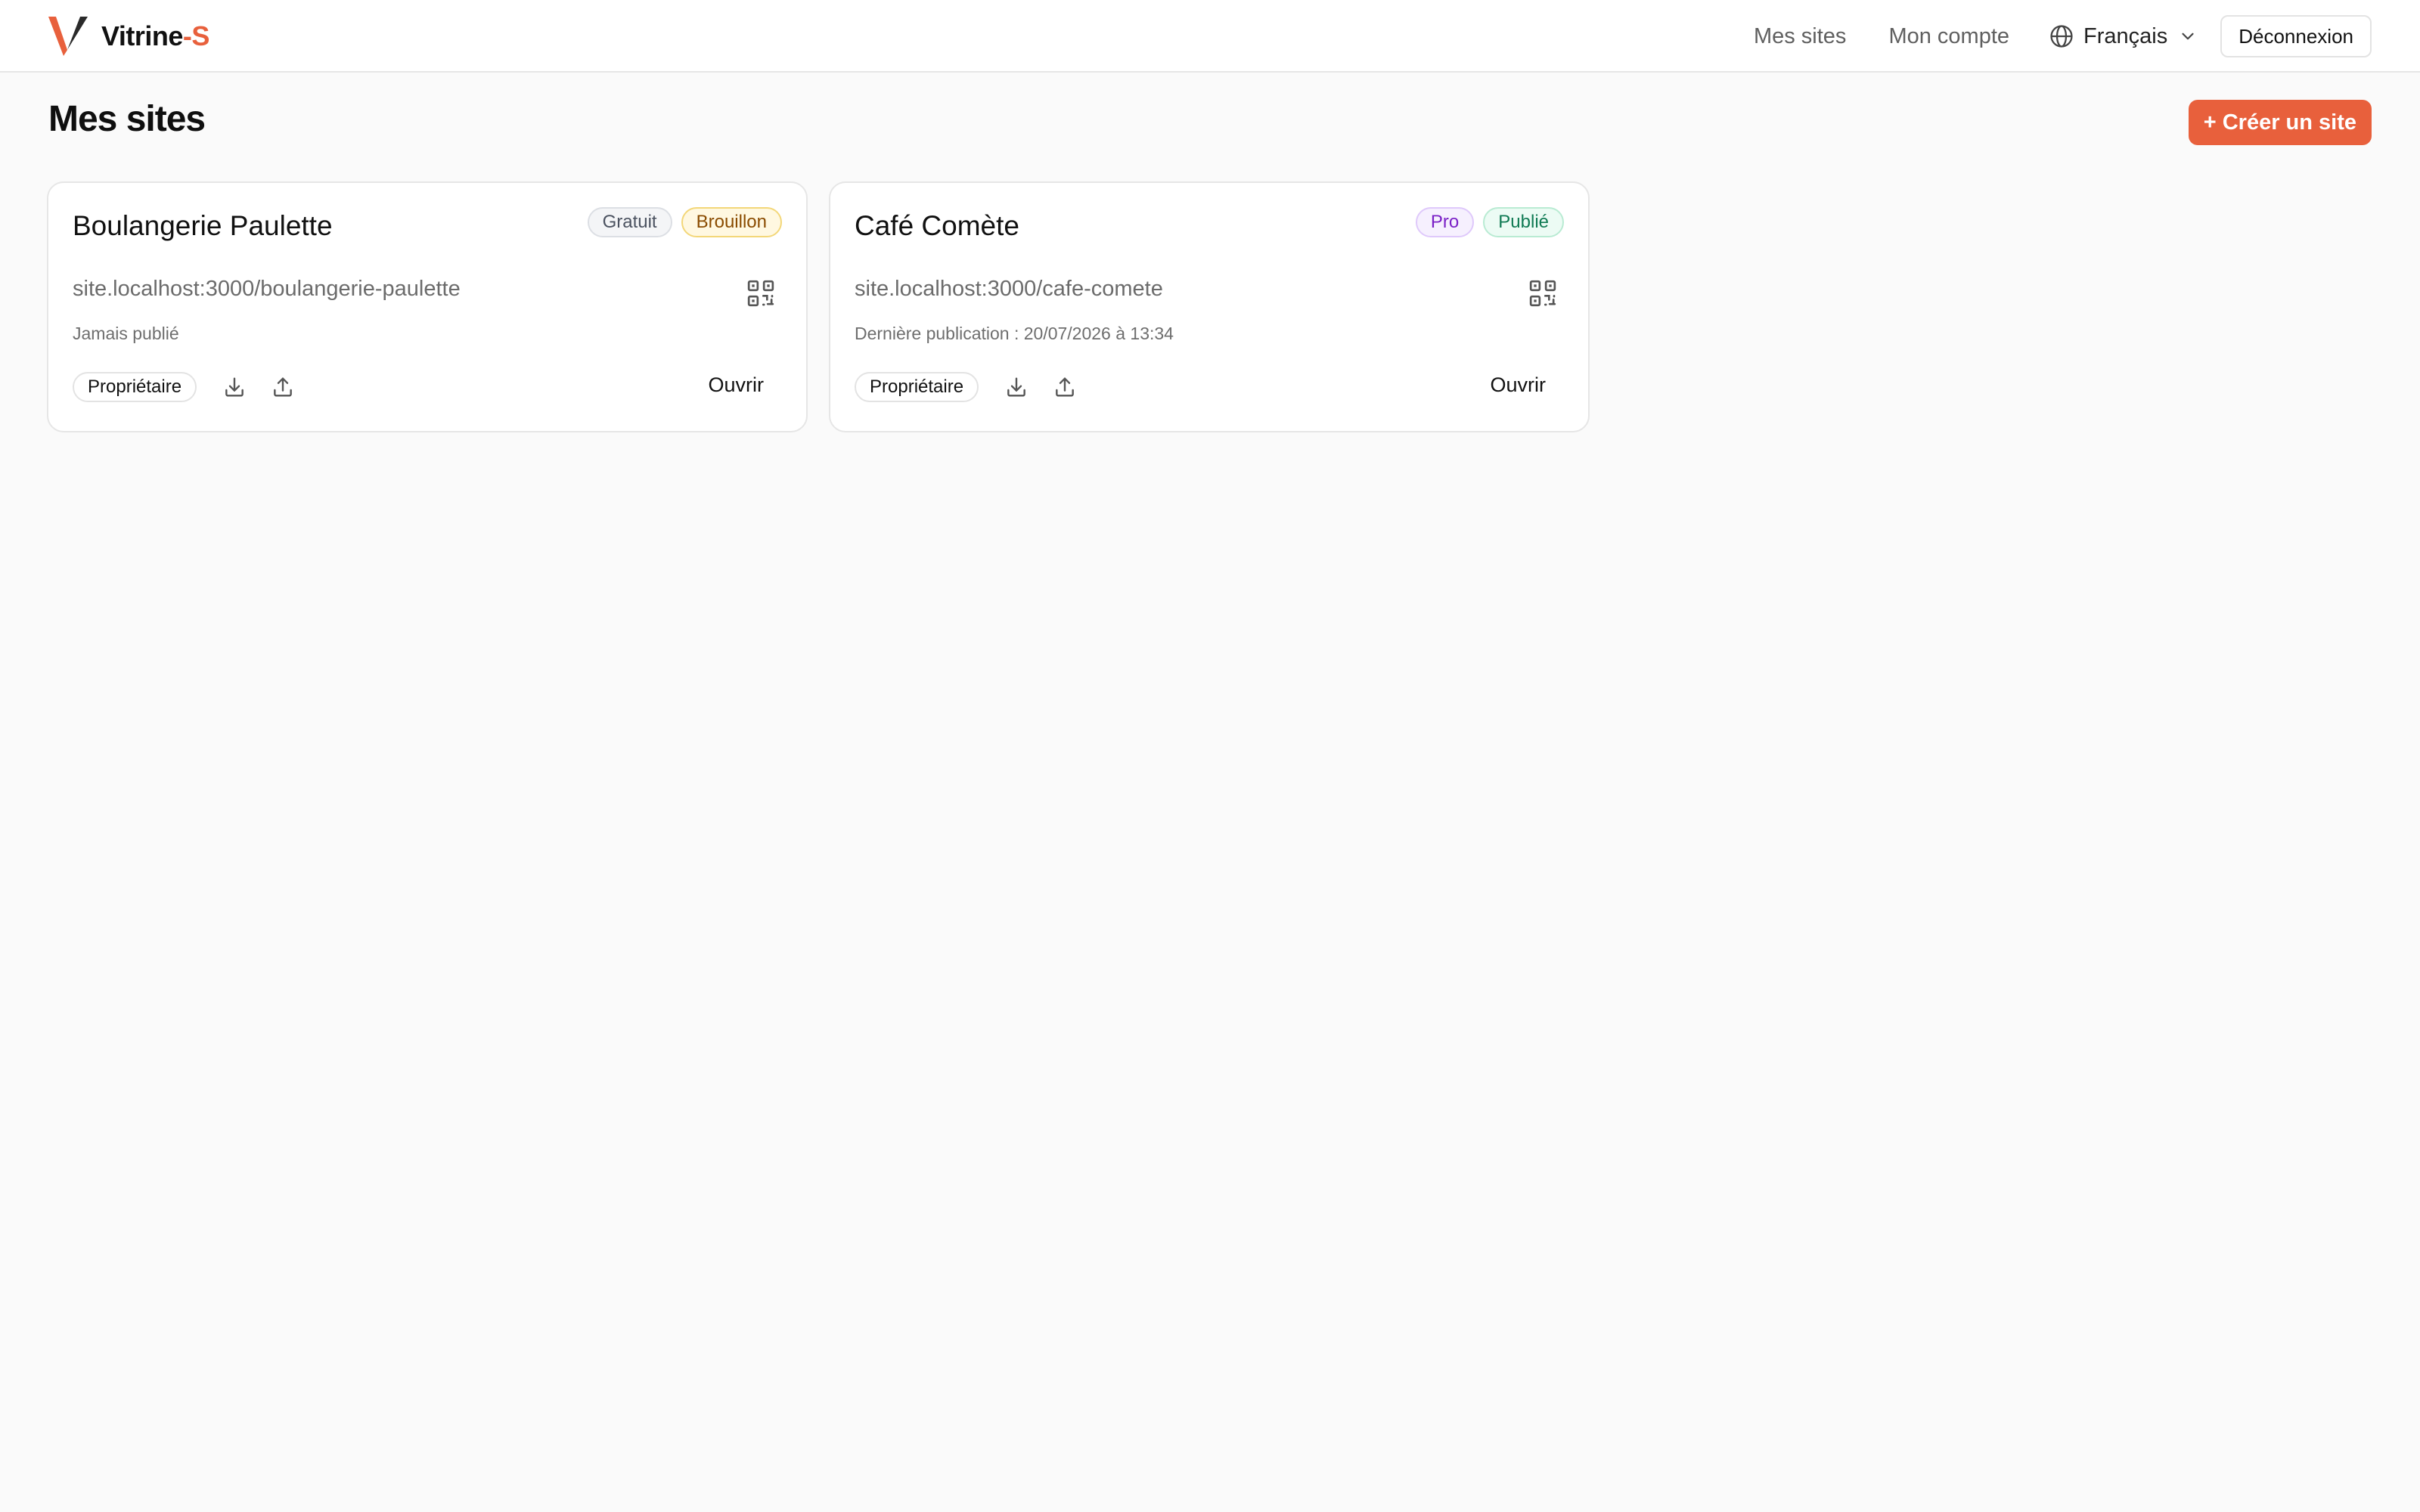 Image resolution: width=2420 pixels, height=1512 pixels. I want to click on chevron-down-icon, so click(2188, 36).